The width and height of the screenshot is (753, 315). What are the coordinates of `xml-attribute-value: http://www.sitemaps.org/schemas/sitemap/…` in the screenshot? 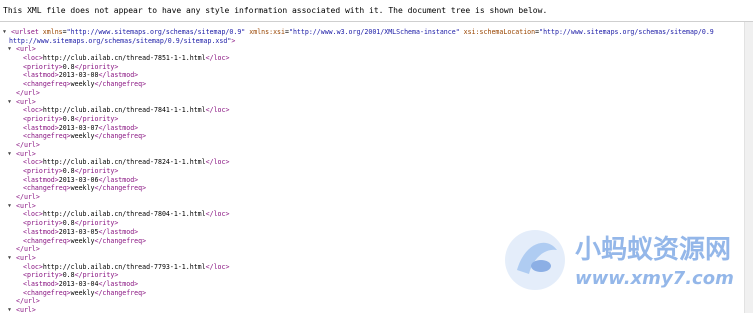 It's located at (120, 40).